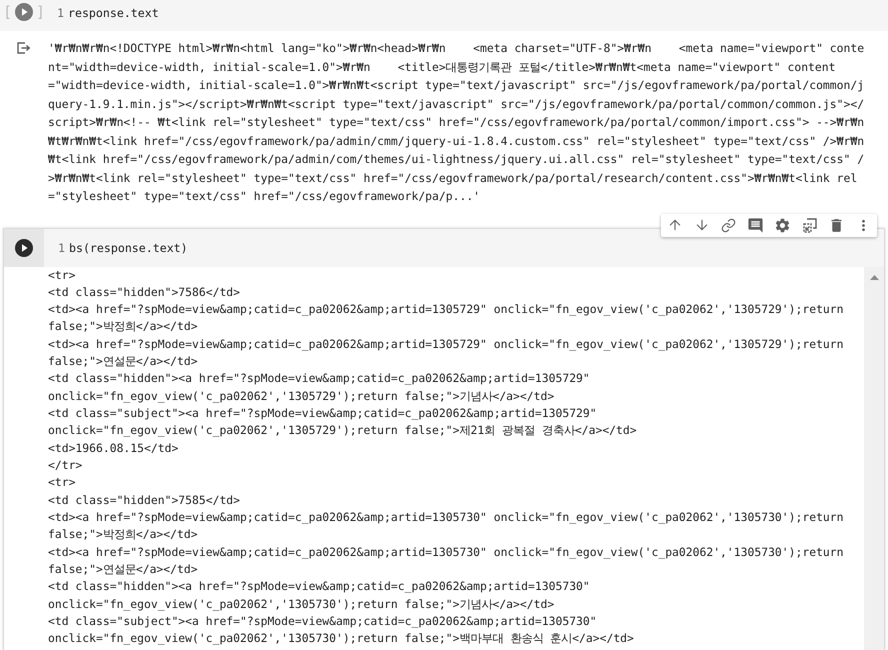 The width and height of the screenshot is (888, 650). What do you see at coordinates (113, 13) in the screenshot?
I see `code-text: response.text` at bounding box center [113, 13].